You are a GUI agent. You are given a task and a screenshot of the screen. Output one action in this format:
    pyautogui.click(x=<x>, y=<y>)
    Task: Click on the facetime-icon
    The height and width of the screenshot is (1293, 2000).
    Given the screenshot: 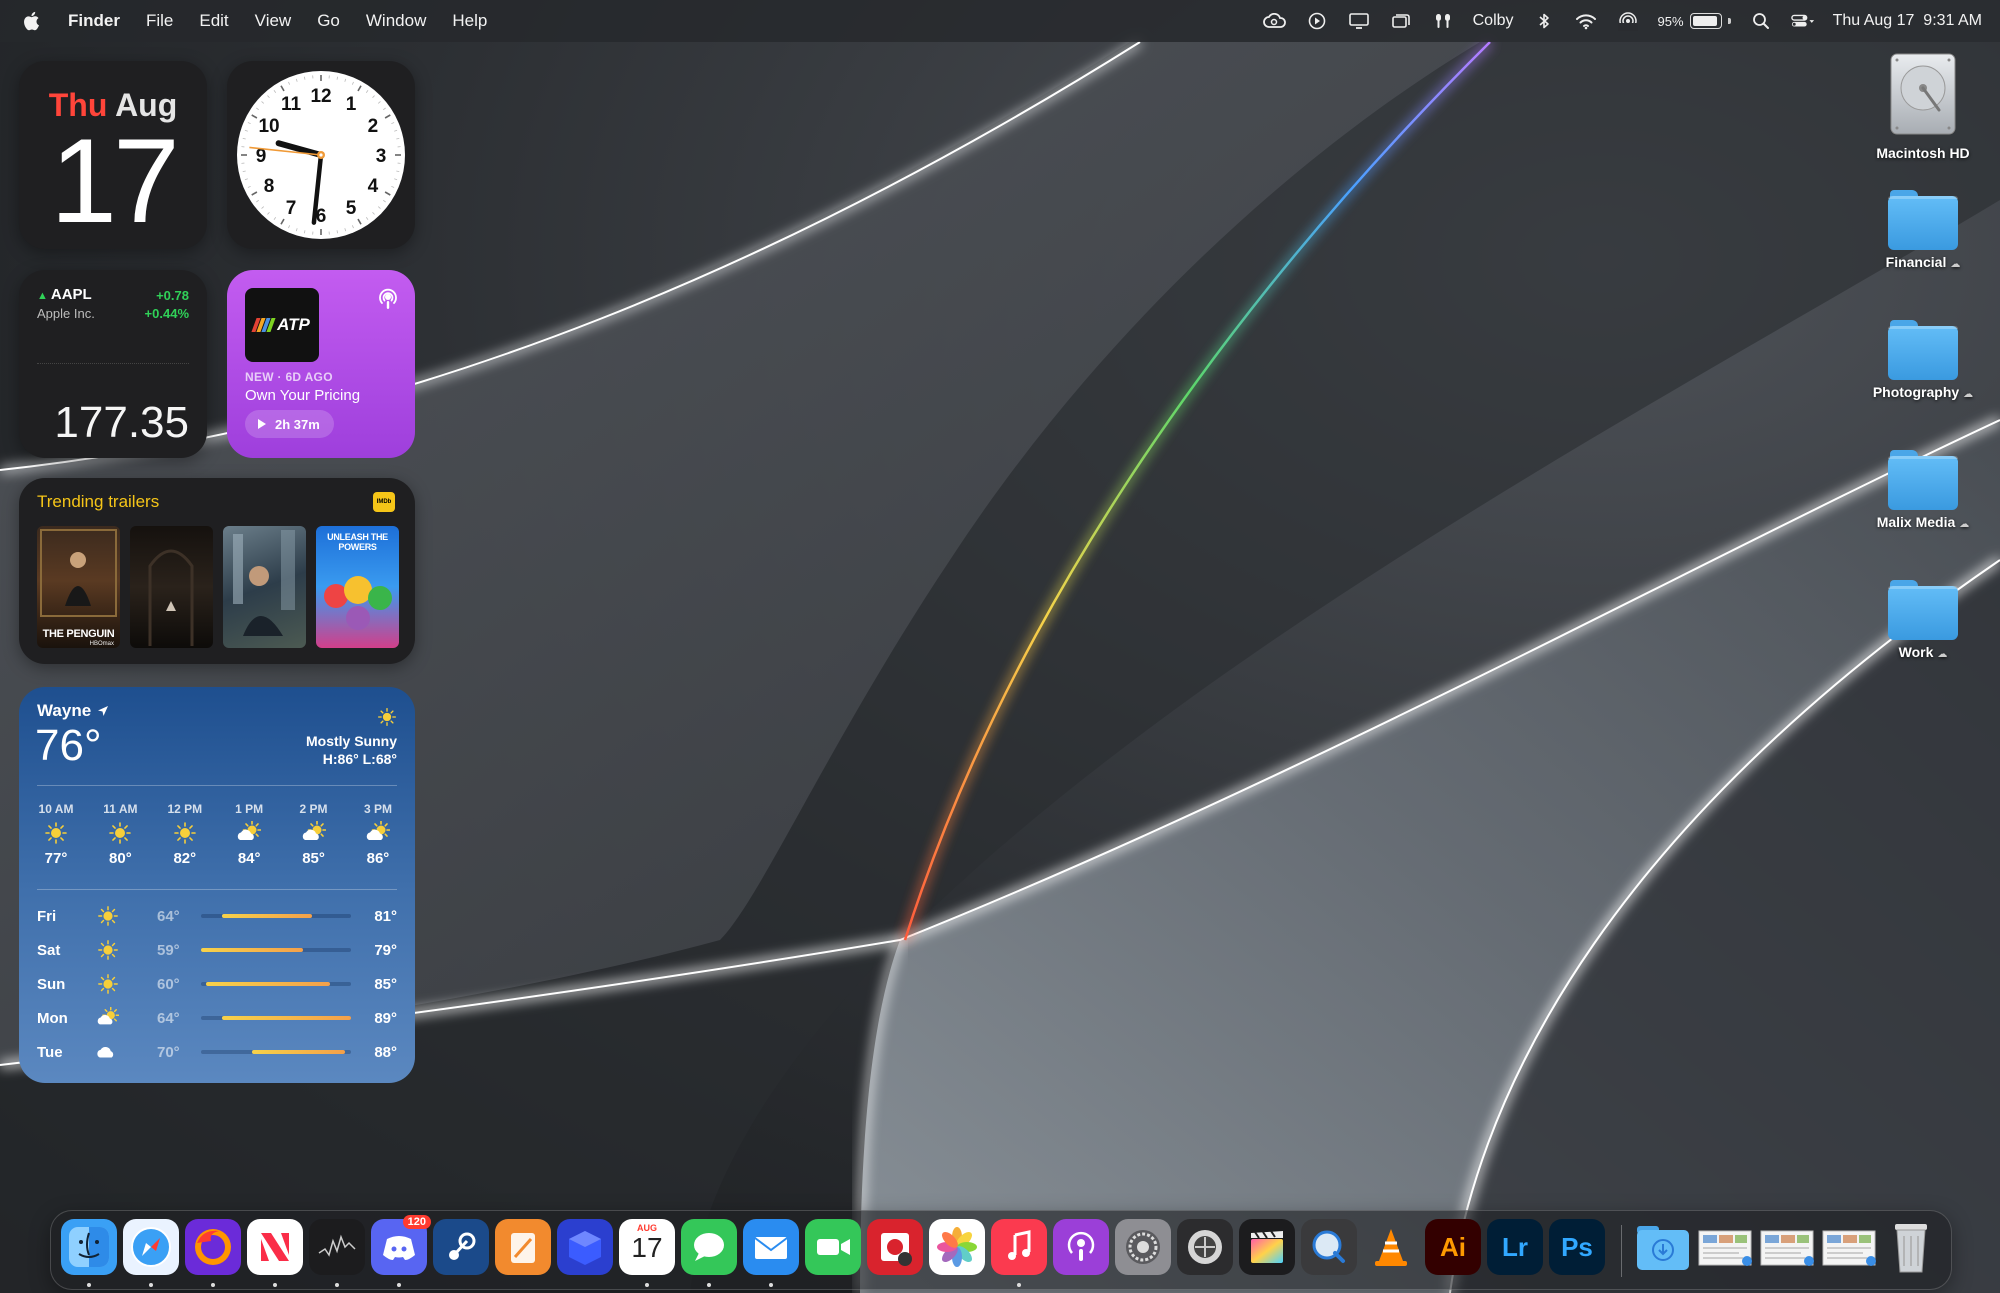 What is the action you would take?
    pyautogui.click(x=833, y=1247)
    